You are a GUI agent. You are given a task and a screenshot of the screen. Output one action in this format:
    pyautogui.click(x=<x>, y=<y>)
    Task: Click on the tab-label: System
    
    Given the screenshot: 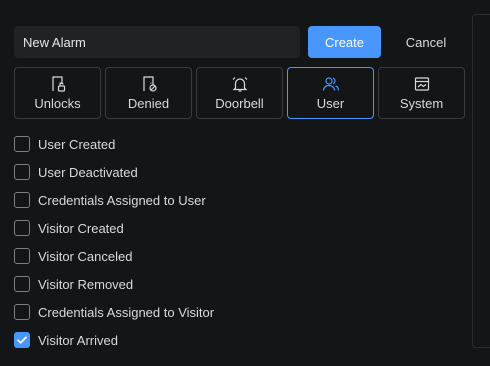 What is the action you would take?
    pyautogui.click(x=421, y=103)
    